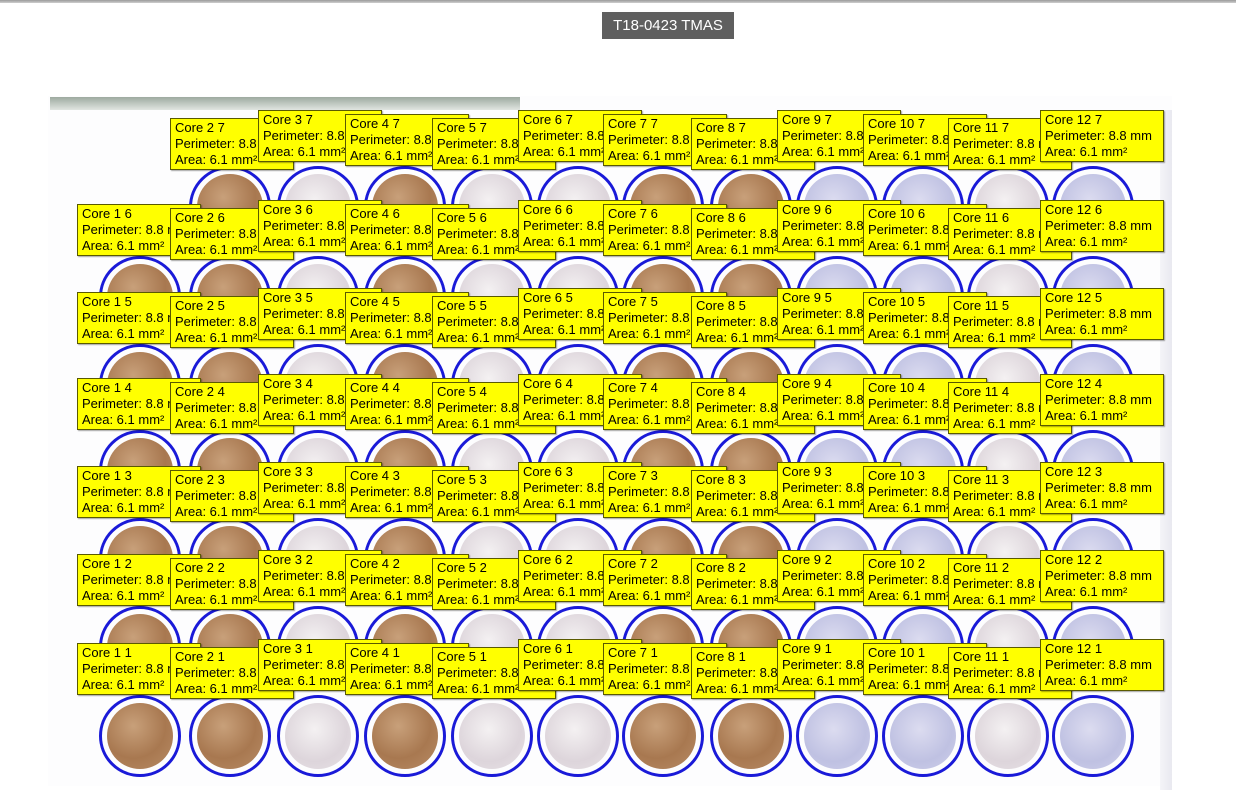 The image size is (1236, 793). I want to click on core-name: Core 12 2, so click(1074, 559).